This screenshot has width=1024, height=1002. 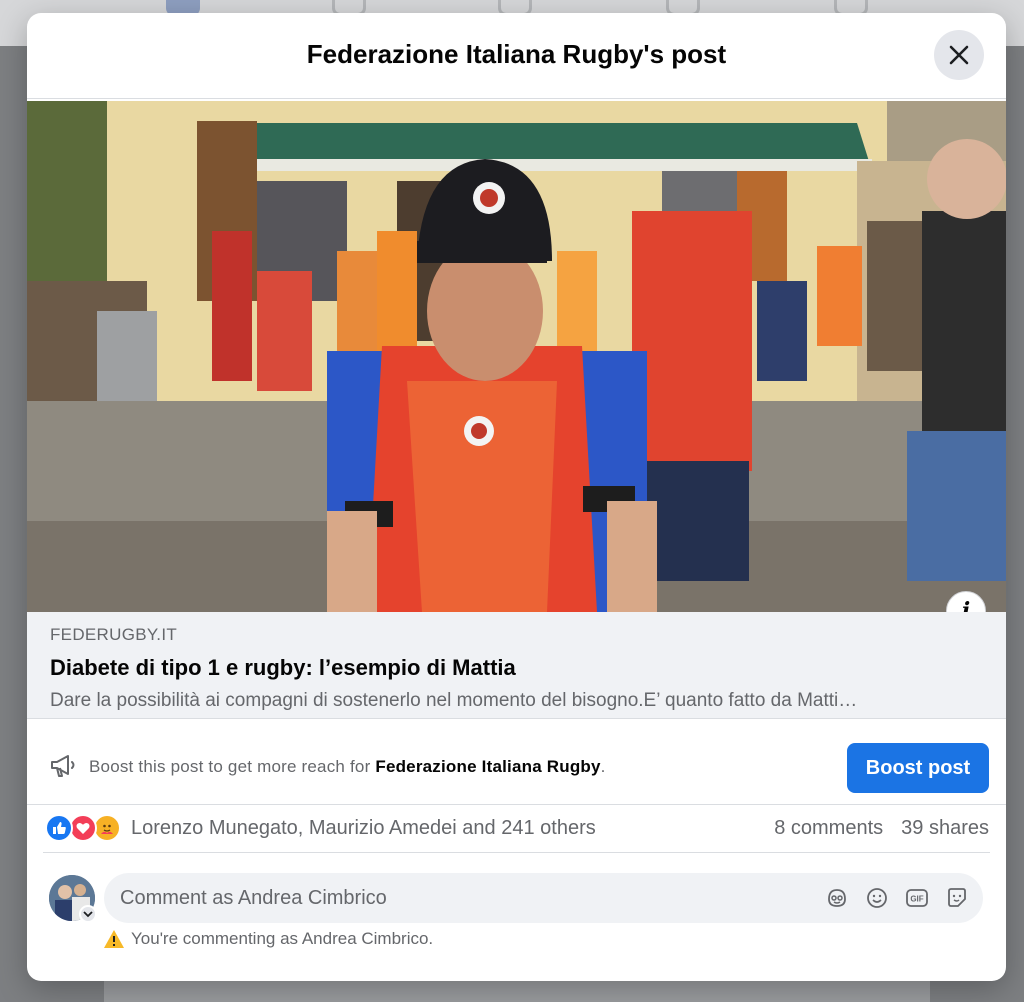 What do you see at coordinates (107, 828) in the screenshot?
I see `care-icon` at bounding box center [107, 828].